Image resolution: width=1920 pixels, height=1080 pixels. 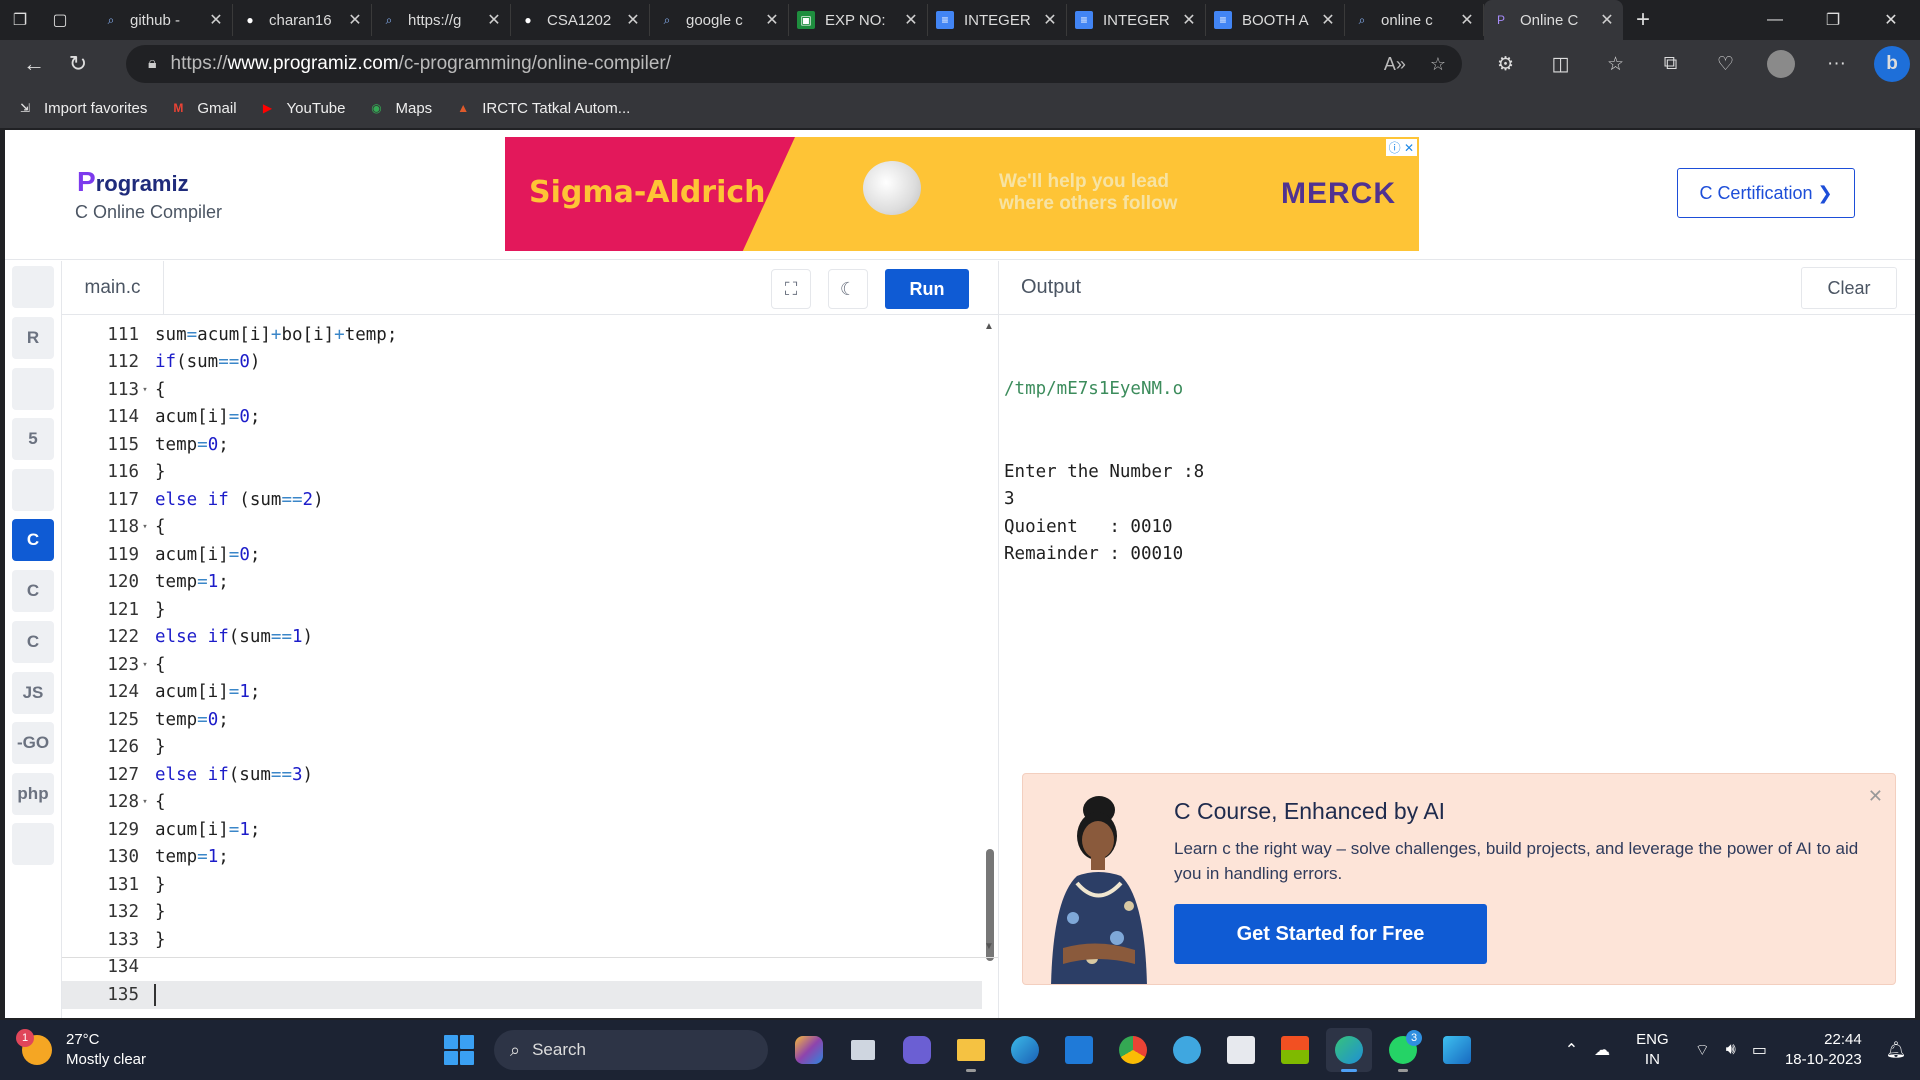 I want to click on code-line: 117 else if (sum==2), so click(x=522, y=500).